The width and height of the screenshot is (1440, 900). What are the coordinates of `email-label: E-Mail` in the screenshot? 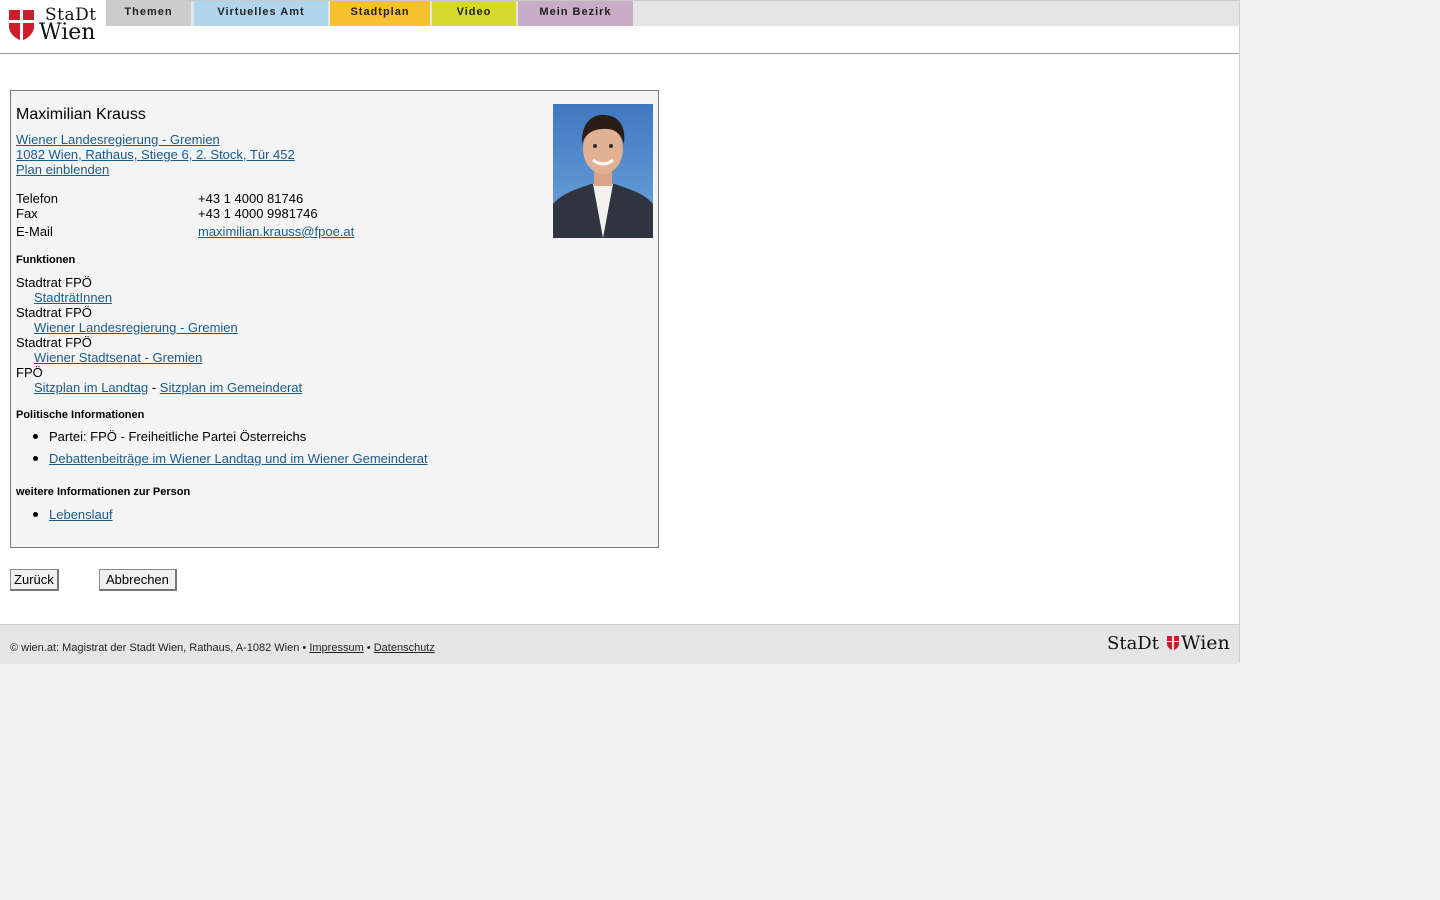 It's located at (34, 231).